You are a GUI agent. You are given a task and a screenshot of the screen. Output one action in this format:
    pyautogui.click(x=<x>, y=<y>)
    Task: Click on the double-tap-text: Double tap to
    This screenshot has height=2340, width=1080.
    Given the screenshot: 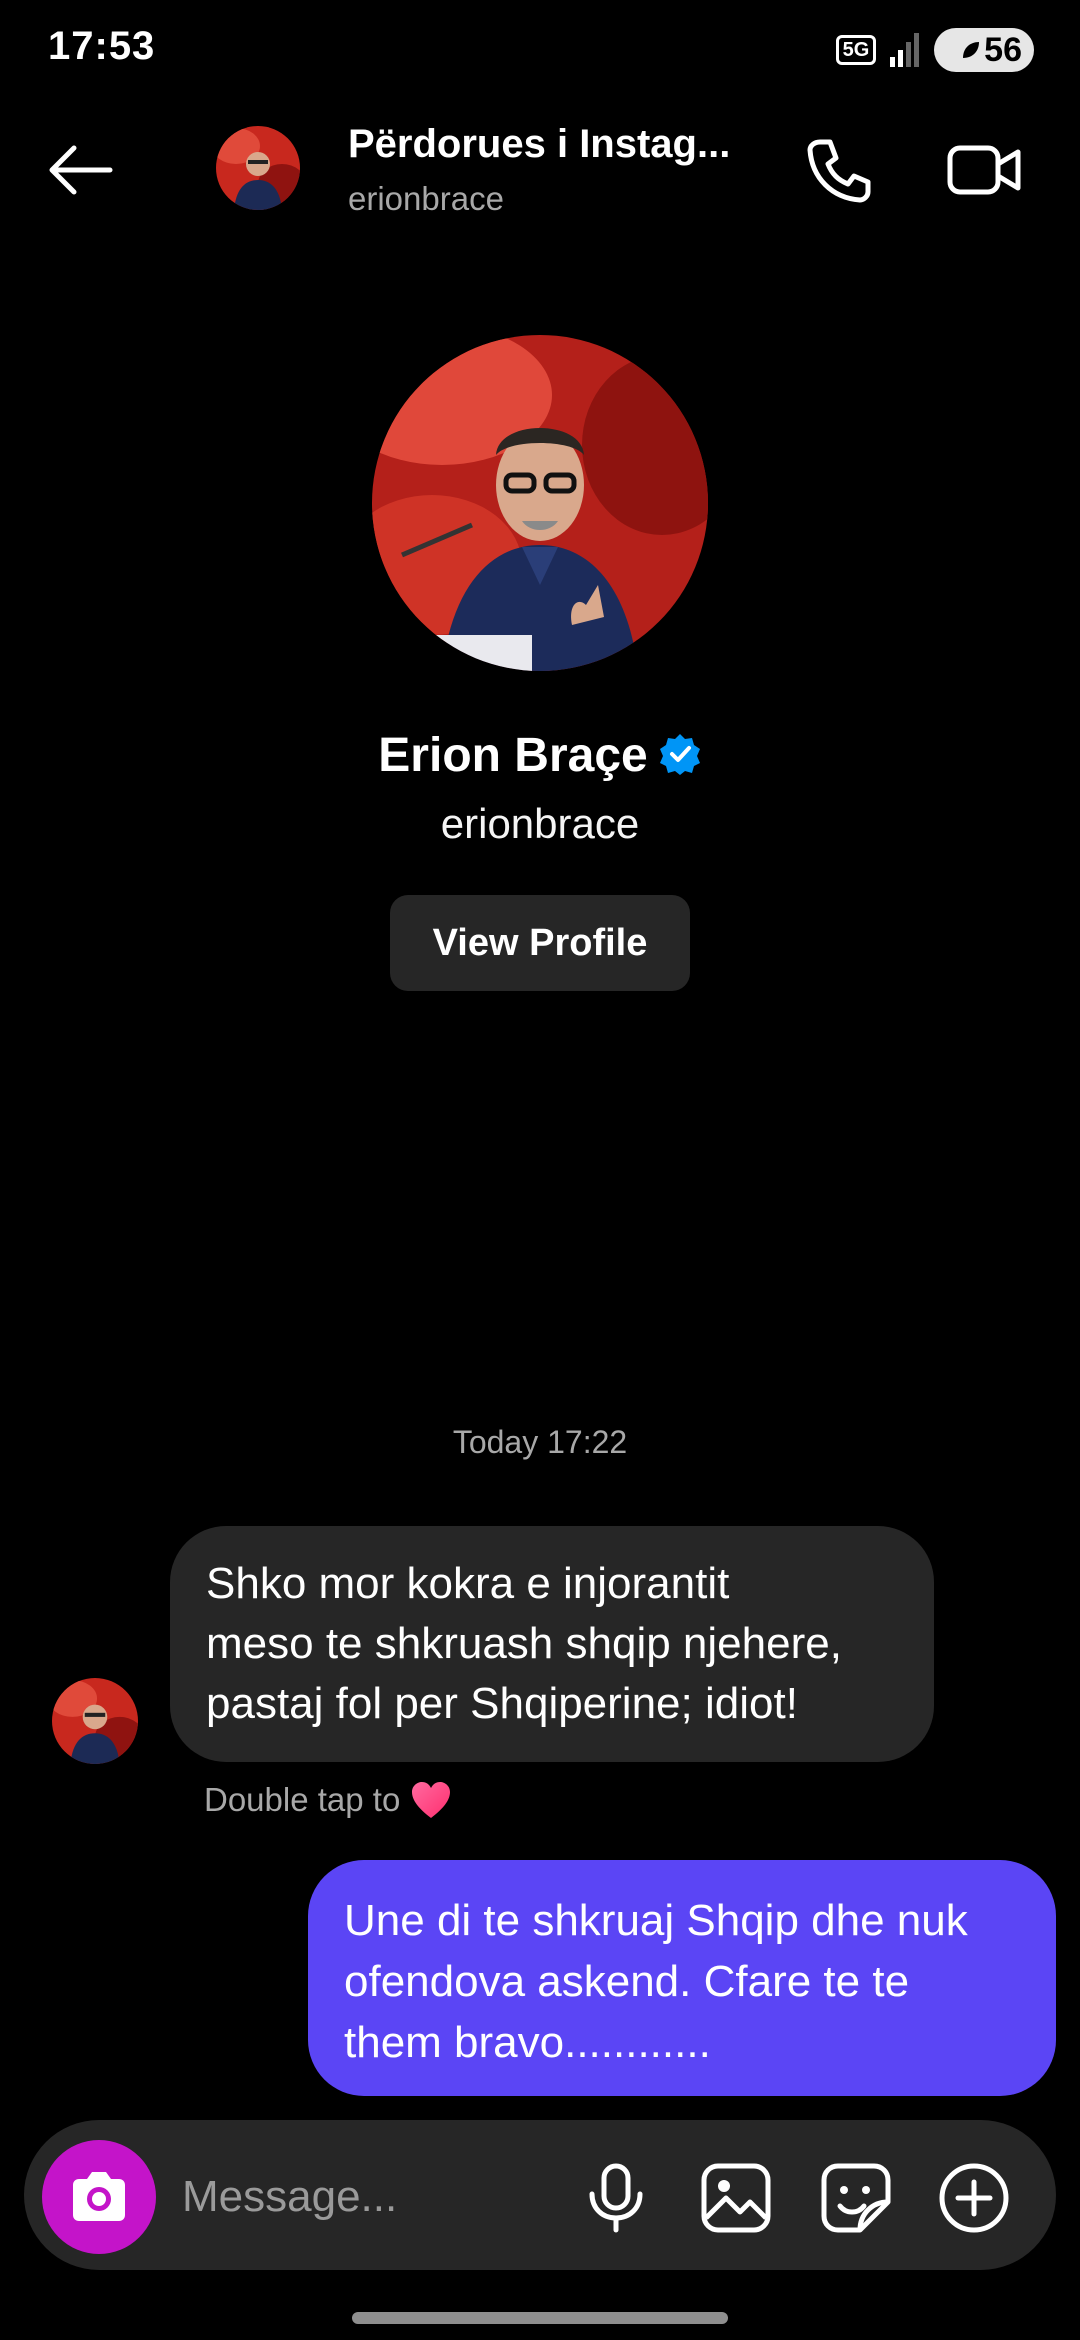 What is the action you would take?
    pyautogui.click(x=302, y=1799)
    